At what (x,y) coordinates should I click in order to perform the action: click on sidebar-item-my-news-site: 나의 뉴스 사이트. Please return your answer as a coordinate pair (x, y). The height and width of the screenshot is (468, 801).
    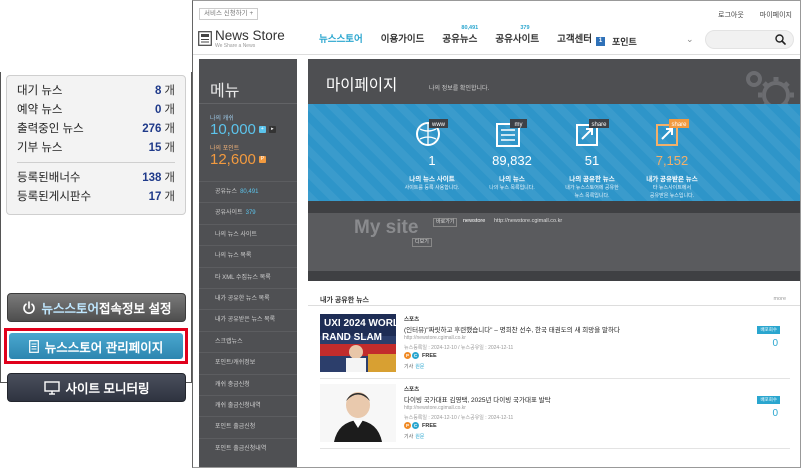
    Looking at the image, I should click on (248, 234).